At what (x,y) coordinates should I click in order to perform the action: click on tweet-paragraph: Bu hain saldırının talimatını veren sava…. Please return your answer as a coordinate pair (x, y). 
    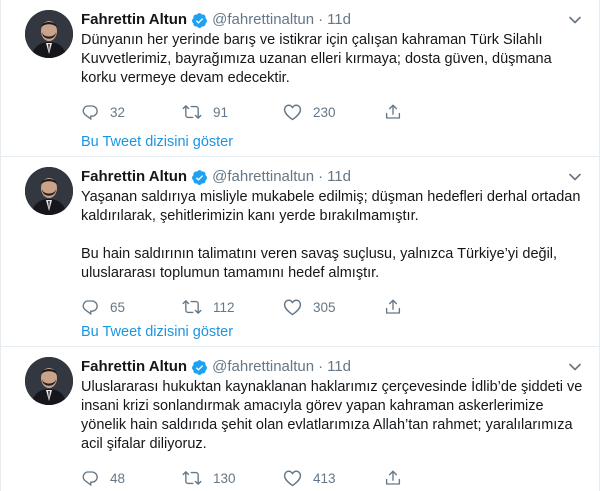
    Looking at the image, I should click on (319, 263).